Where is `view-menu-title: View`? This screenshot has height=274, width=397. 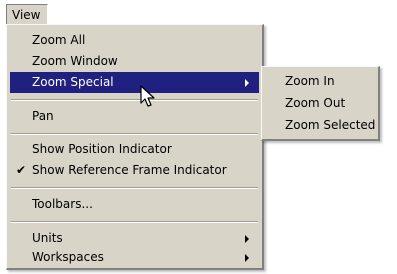 view-menu-title: View is located at coordinates (27, 14).